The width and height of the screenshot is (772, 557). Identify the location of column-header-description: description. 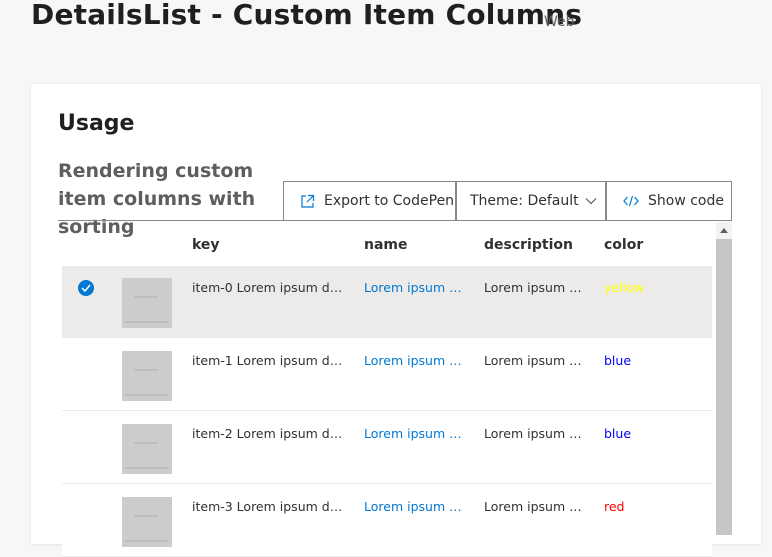
(528, 245).